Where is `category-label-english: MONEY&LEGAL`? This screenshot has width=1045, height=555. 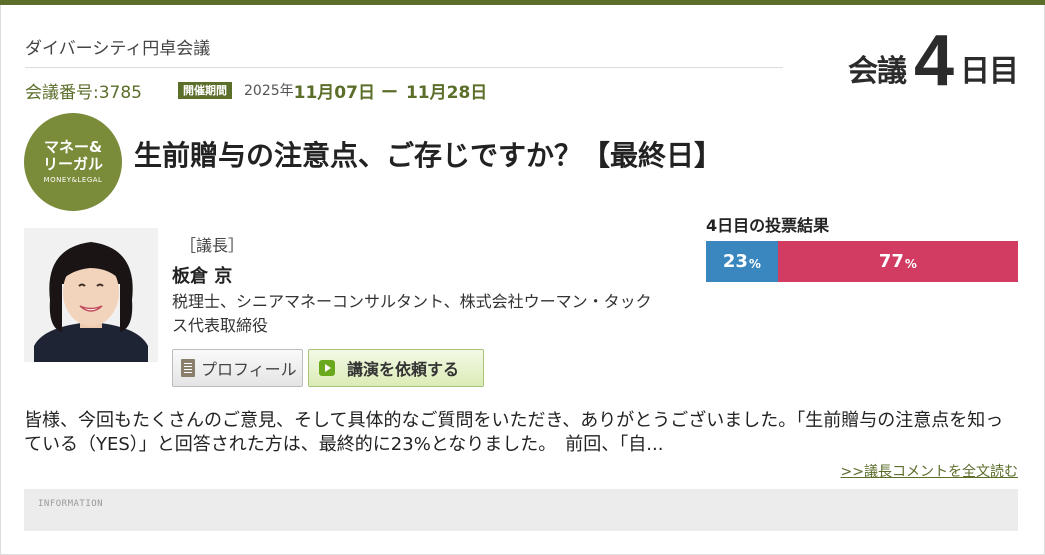
category-label-english: MONEY&LEGAL is located at coordinates (73, 180).